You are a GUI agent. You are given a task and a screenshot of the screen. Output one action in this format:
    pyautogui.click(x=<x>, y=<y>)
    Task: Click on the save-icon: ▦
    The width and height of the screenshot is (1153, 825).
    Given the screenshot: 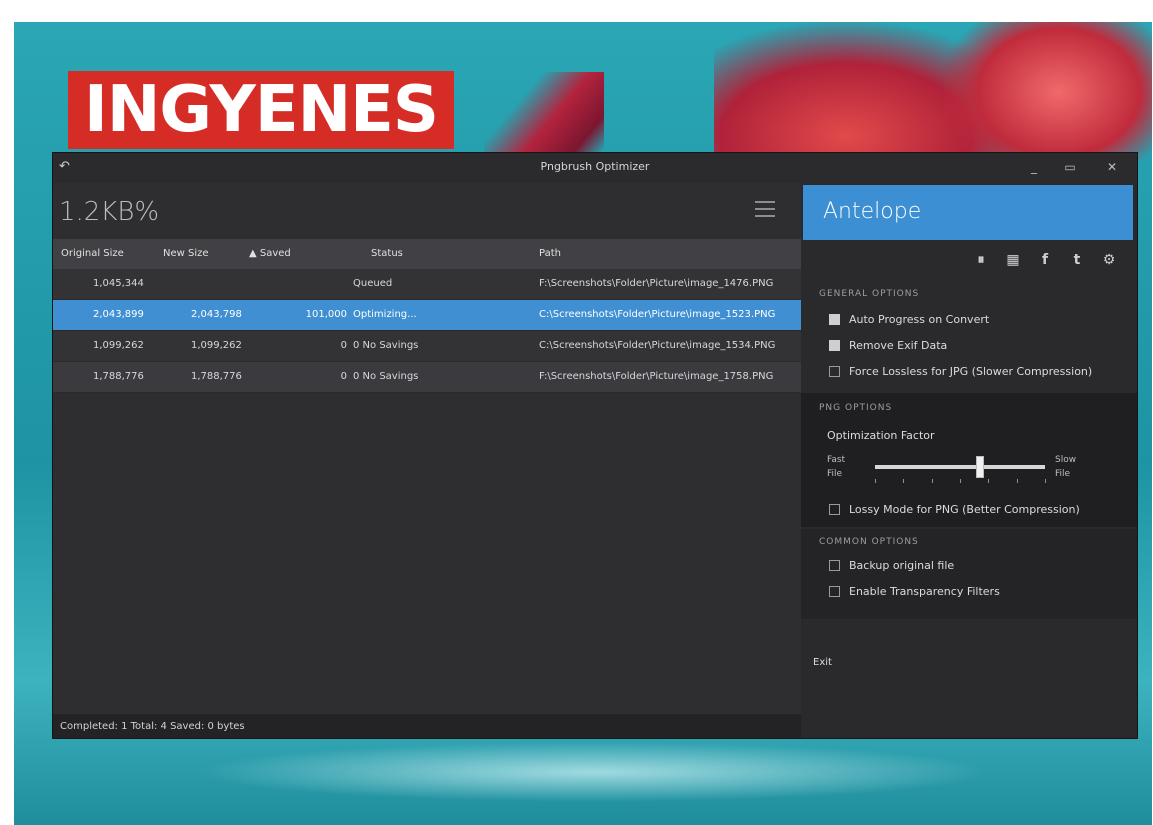 What is the action you would take?
    pyautogui.click(x=1013, y=260)
    